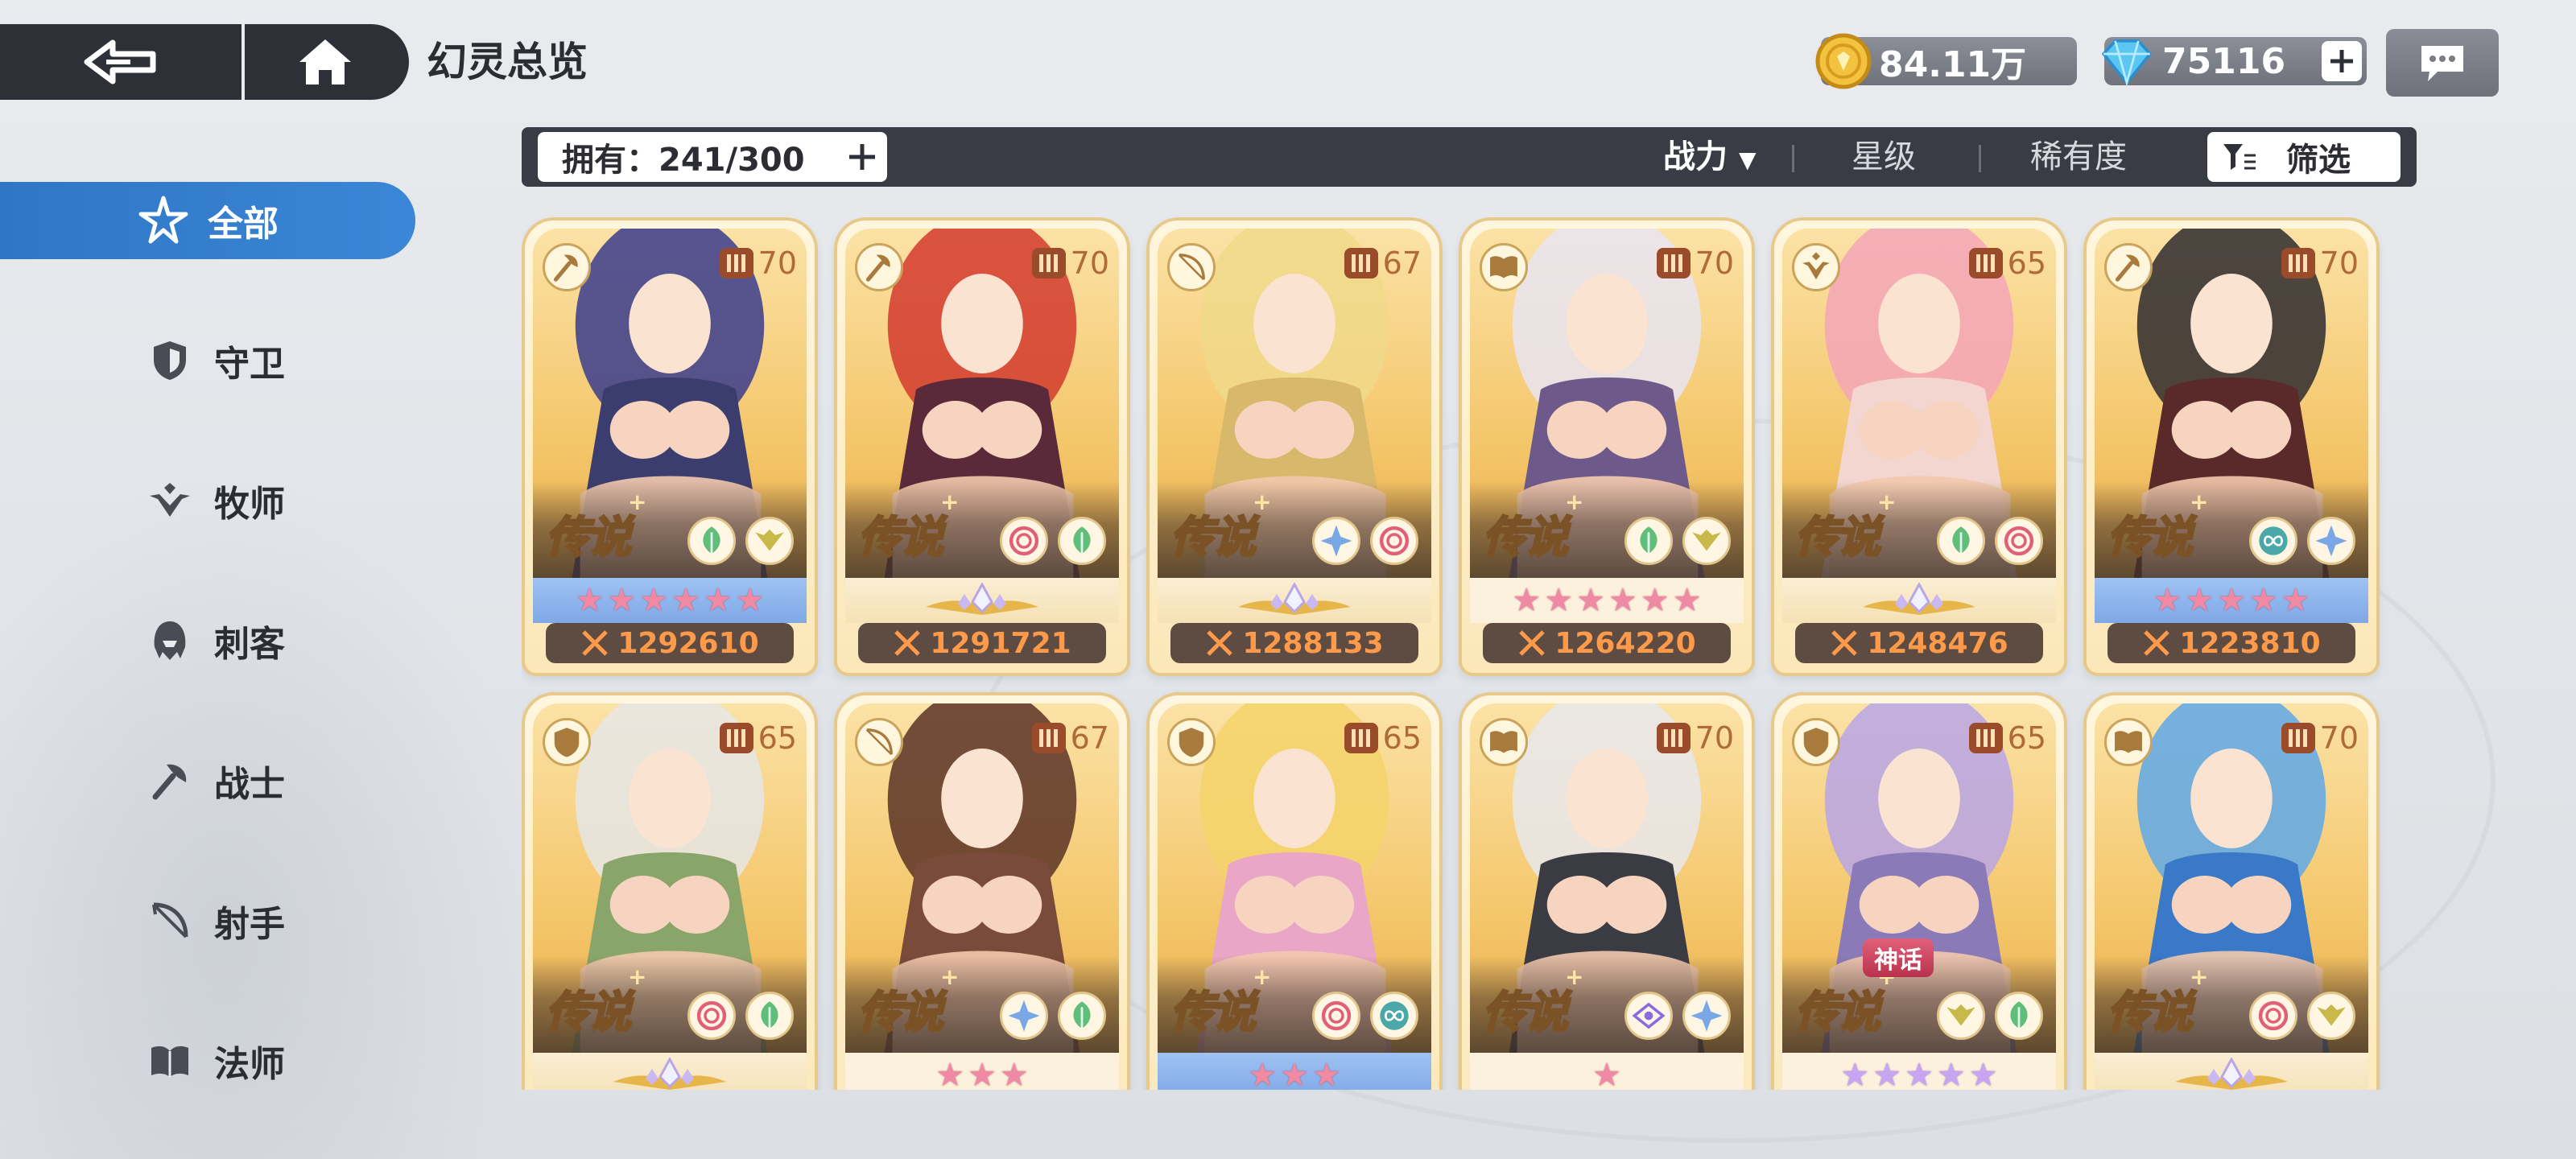  Describe the element at coordinates (1747, 159) in the screenshot. I see `chevron-down-icon: ▼` at that location.